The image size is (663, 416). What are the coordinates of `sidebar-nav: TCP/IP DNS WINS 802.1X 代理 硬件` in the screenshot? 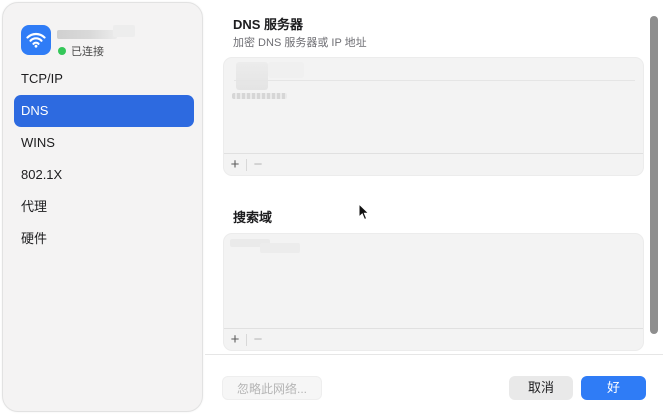 It's located at (104, 159).